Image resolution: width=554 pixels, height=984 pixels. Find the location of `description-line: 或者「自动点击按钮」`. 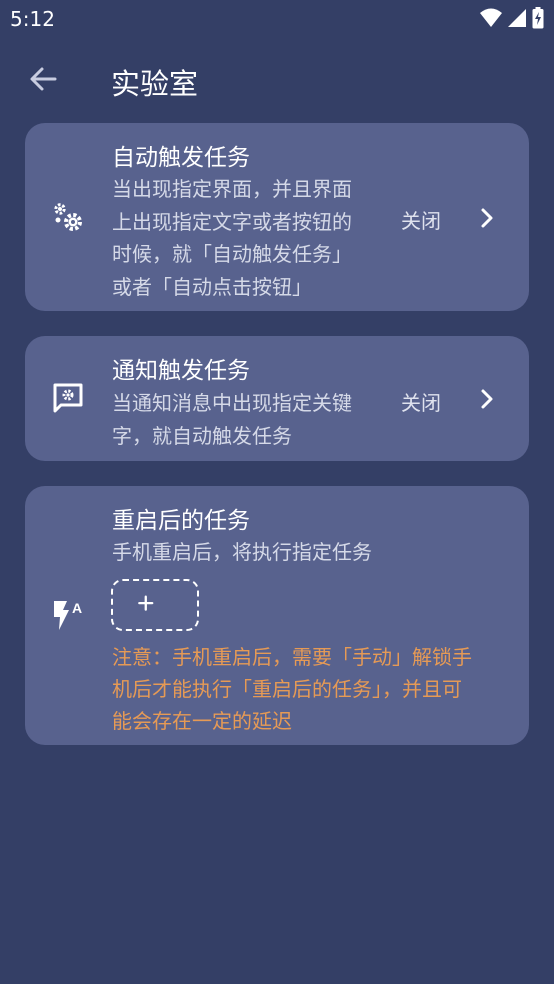

description-line: 或者「自动点击按钮」 is located at coordinates (212, 286).